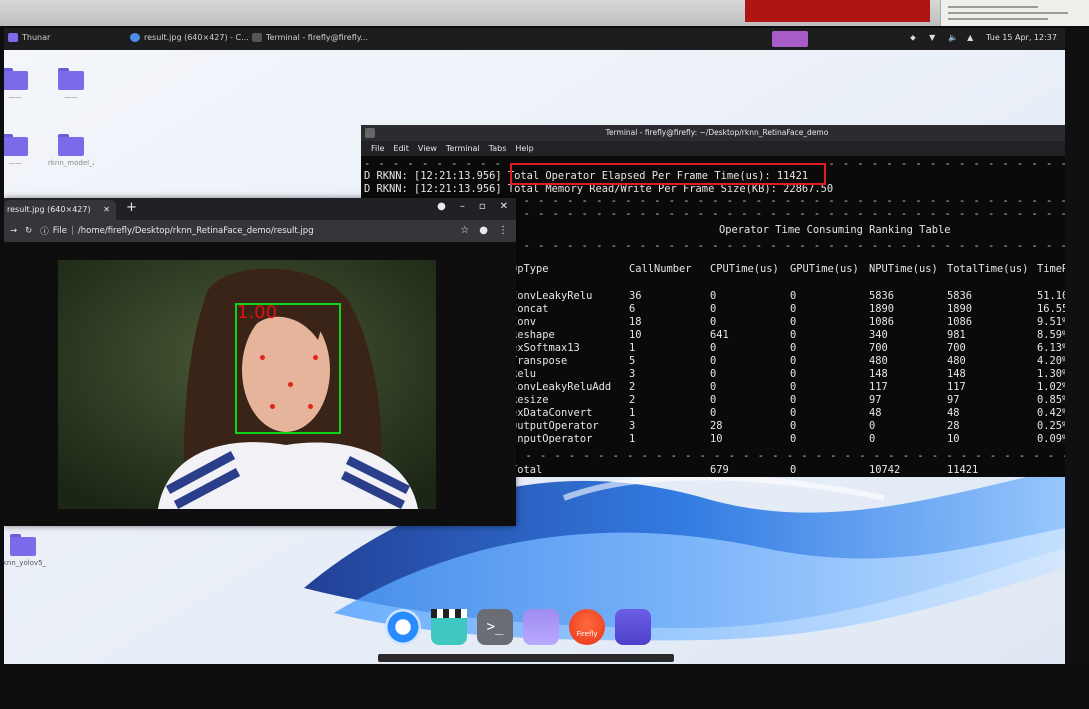  I want to click on table-row: Resize 2 0 0 97 97 0.85%, so click(788, 400).